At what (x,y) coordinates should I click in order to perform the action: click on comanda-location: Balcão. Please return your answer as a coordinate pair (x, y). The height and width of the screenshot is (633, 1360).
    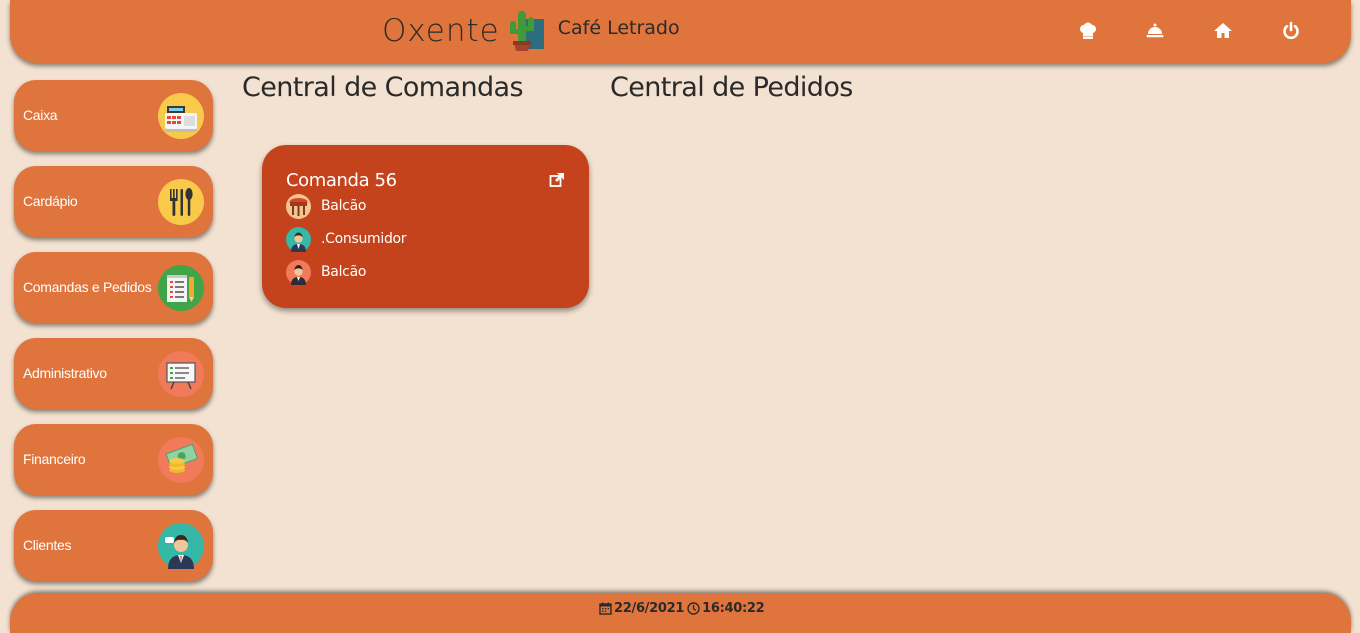
    Looking at the image, I should click on (344, 206).